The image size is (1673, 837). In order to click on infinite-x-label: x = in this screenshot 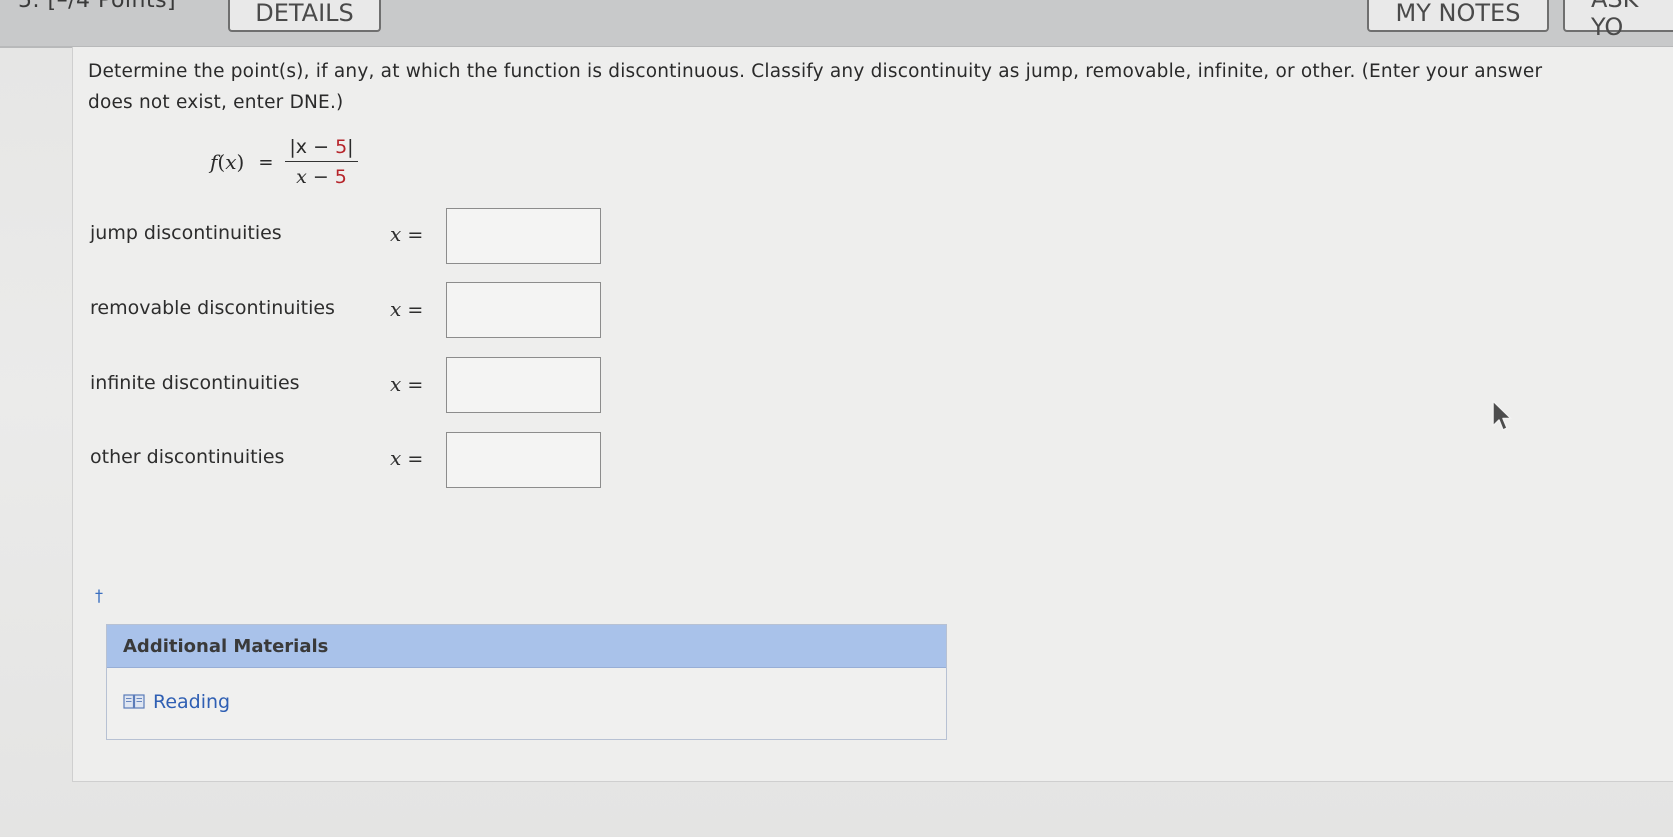, I will do `click(406, 384)`.